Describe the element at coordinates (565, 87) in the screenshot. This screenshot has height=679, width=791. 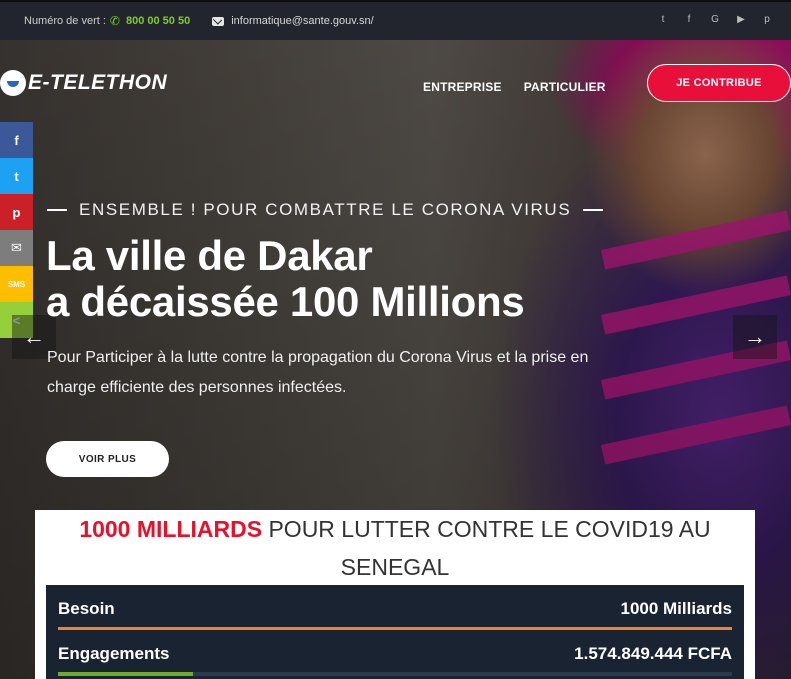
I see `nav-item-particulier: PARTICULIER` at that location.